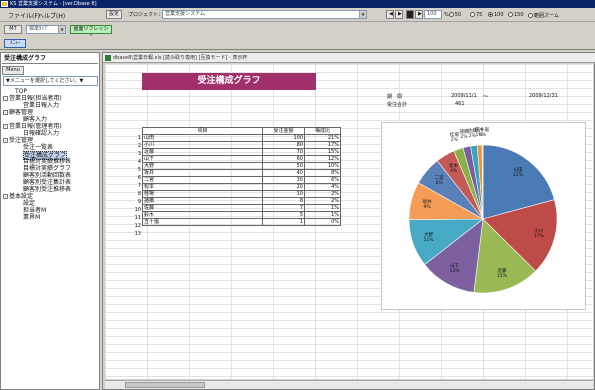 Image resolution: width=595 pixels, height=390 pixels. I want to click on table-cell-ratio: 6%, so click(322, 180).